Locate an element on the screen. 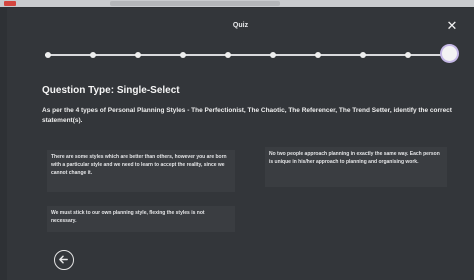 The image size is (474, 280). close-icon: ✕ is located at coordinates (452, 25).